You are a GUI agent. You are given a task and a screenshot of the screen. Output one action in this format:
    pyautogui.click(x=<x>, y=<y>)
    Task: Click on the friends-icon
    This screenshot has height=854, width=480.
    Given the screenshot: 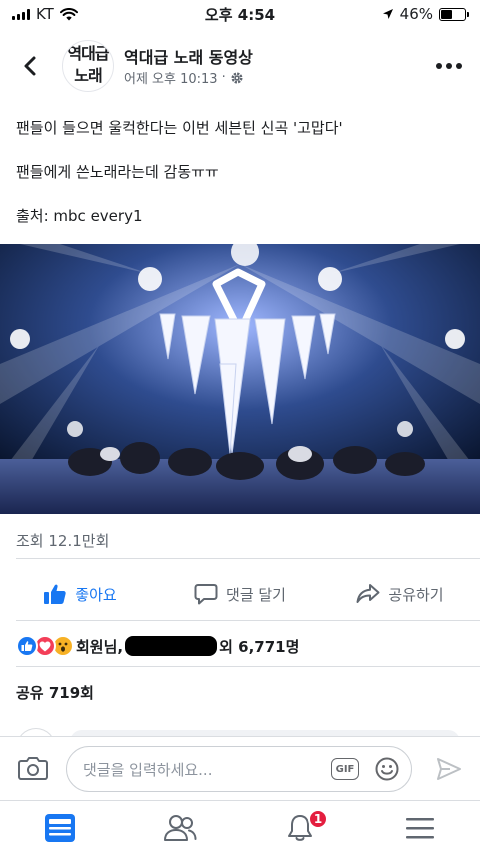 What is the action you would take?
    pyautogui.click(x=180, y=827)
    